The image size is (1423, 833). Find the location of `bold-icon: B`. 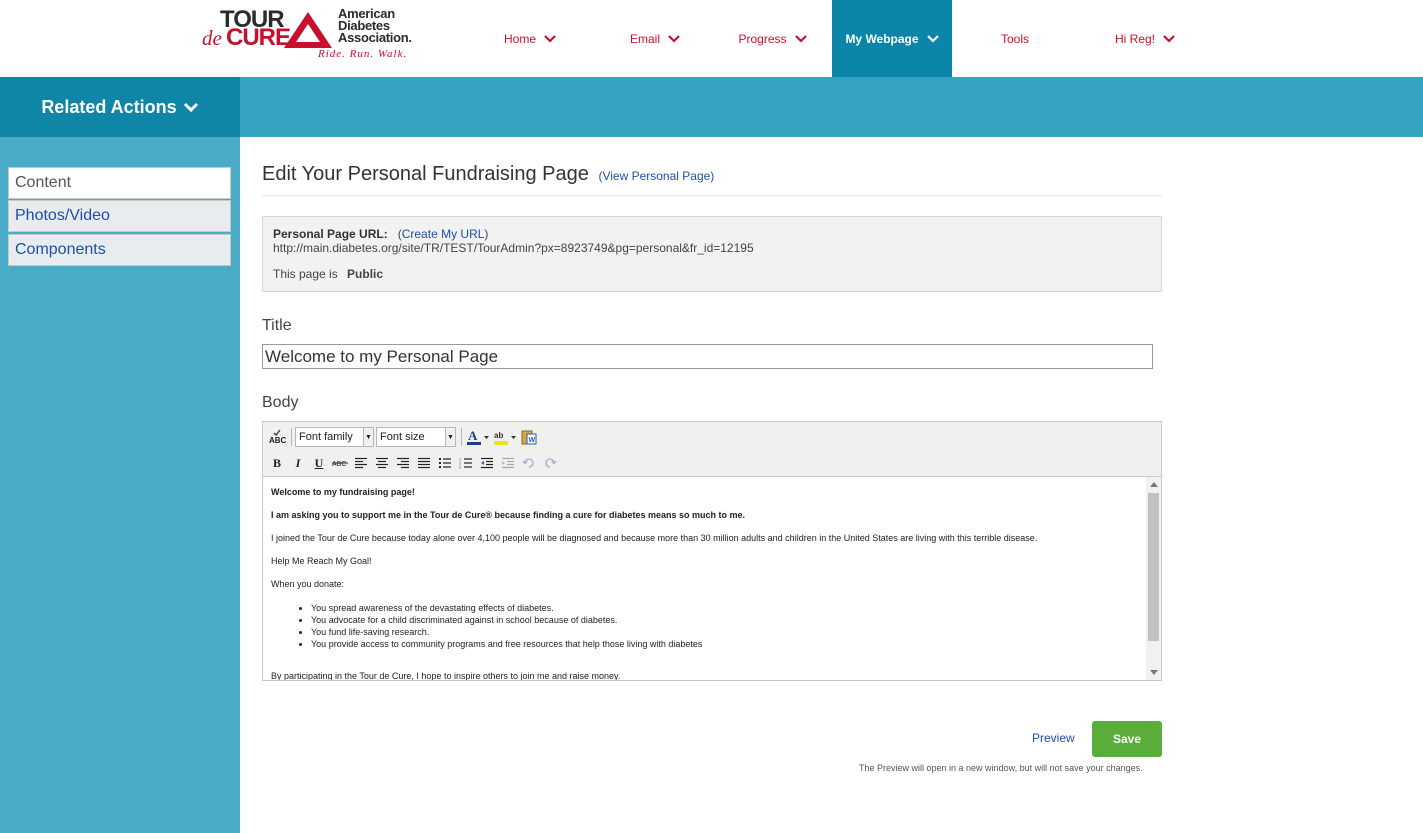

bold-icon: B is located at coordinates (277, 463).